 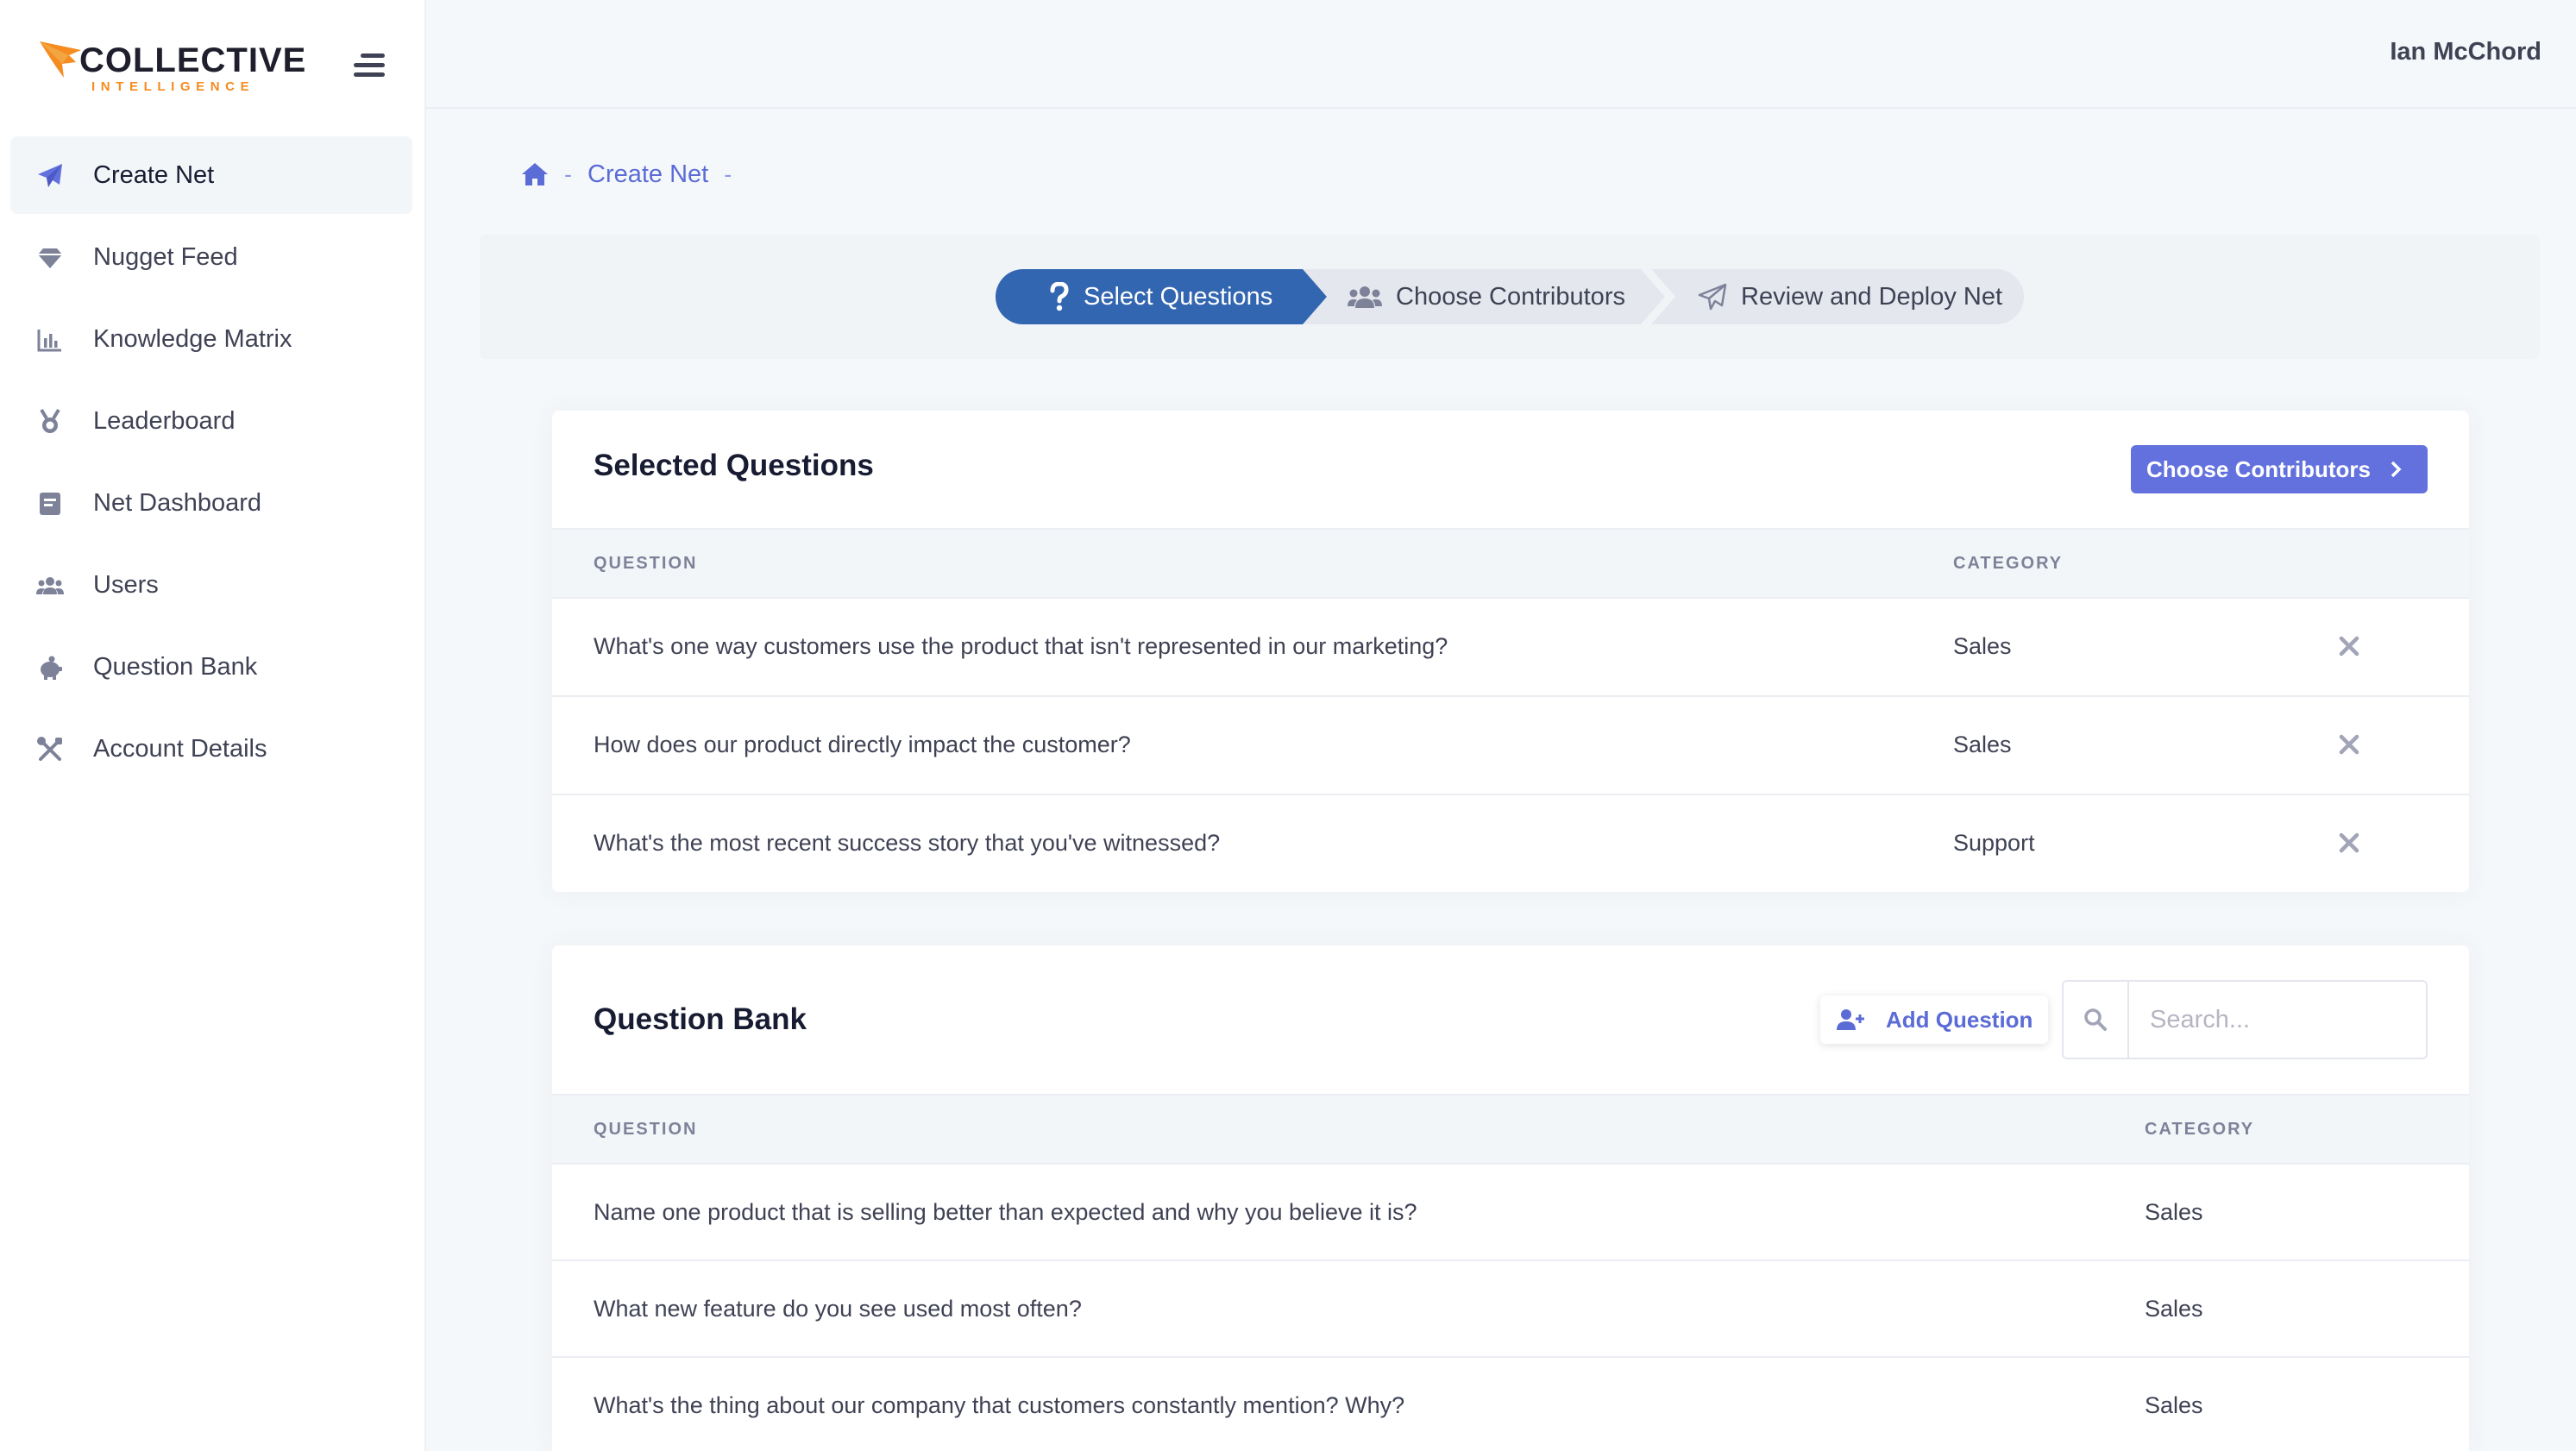 I want to click on sidebar-item-label: Account Details, so click(x=180, y=748).